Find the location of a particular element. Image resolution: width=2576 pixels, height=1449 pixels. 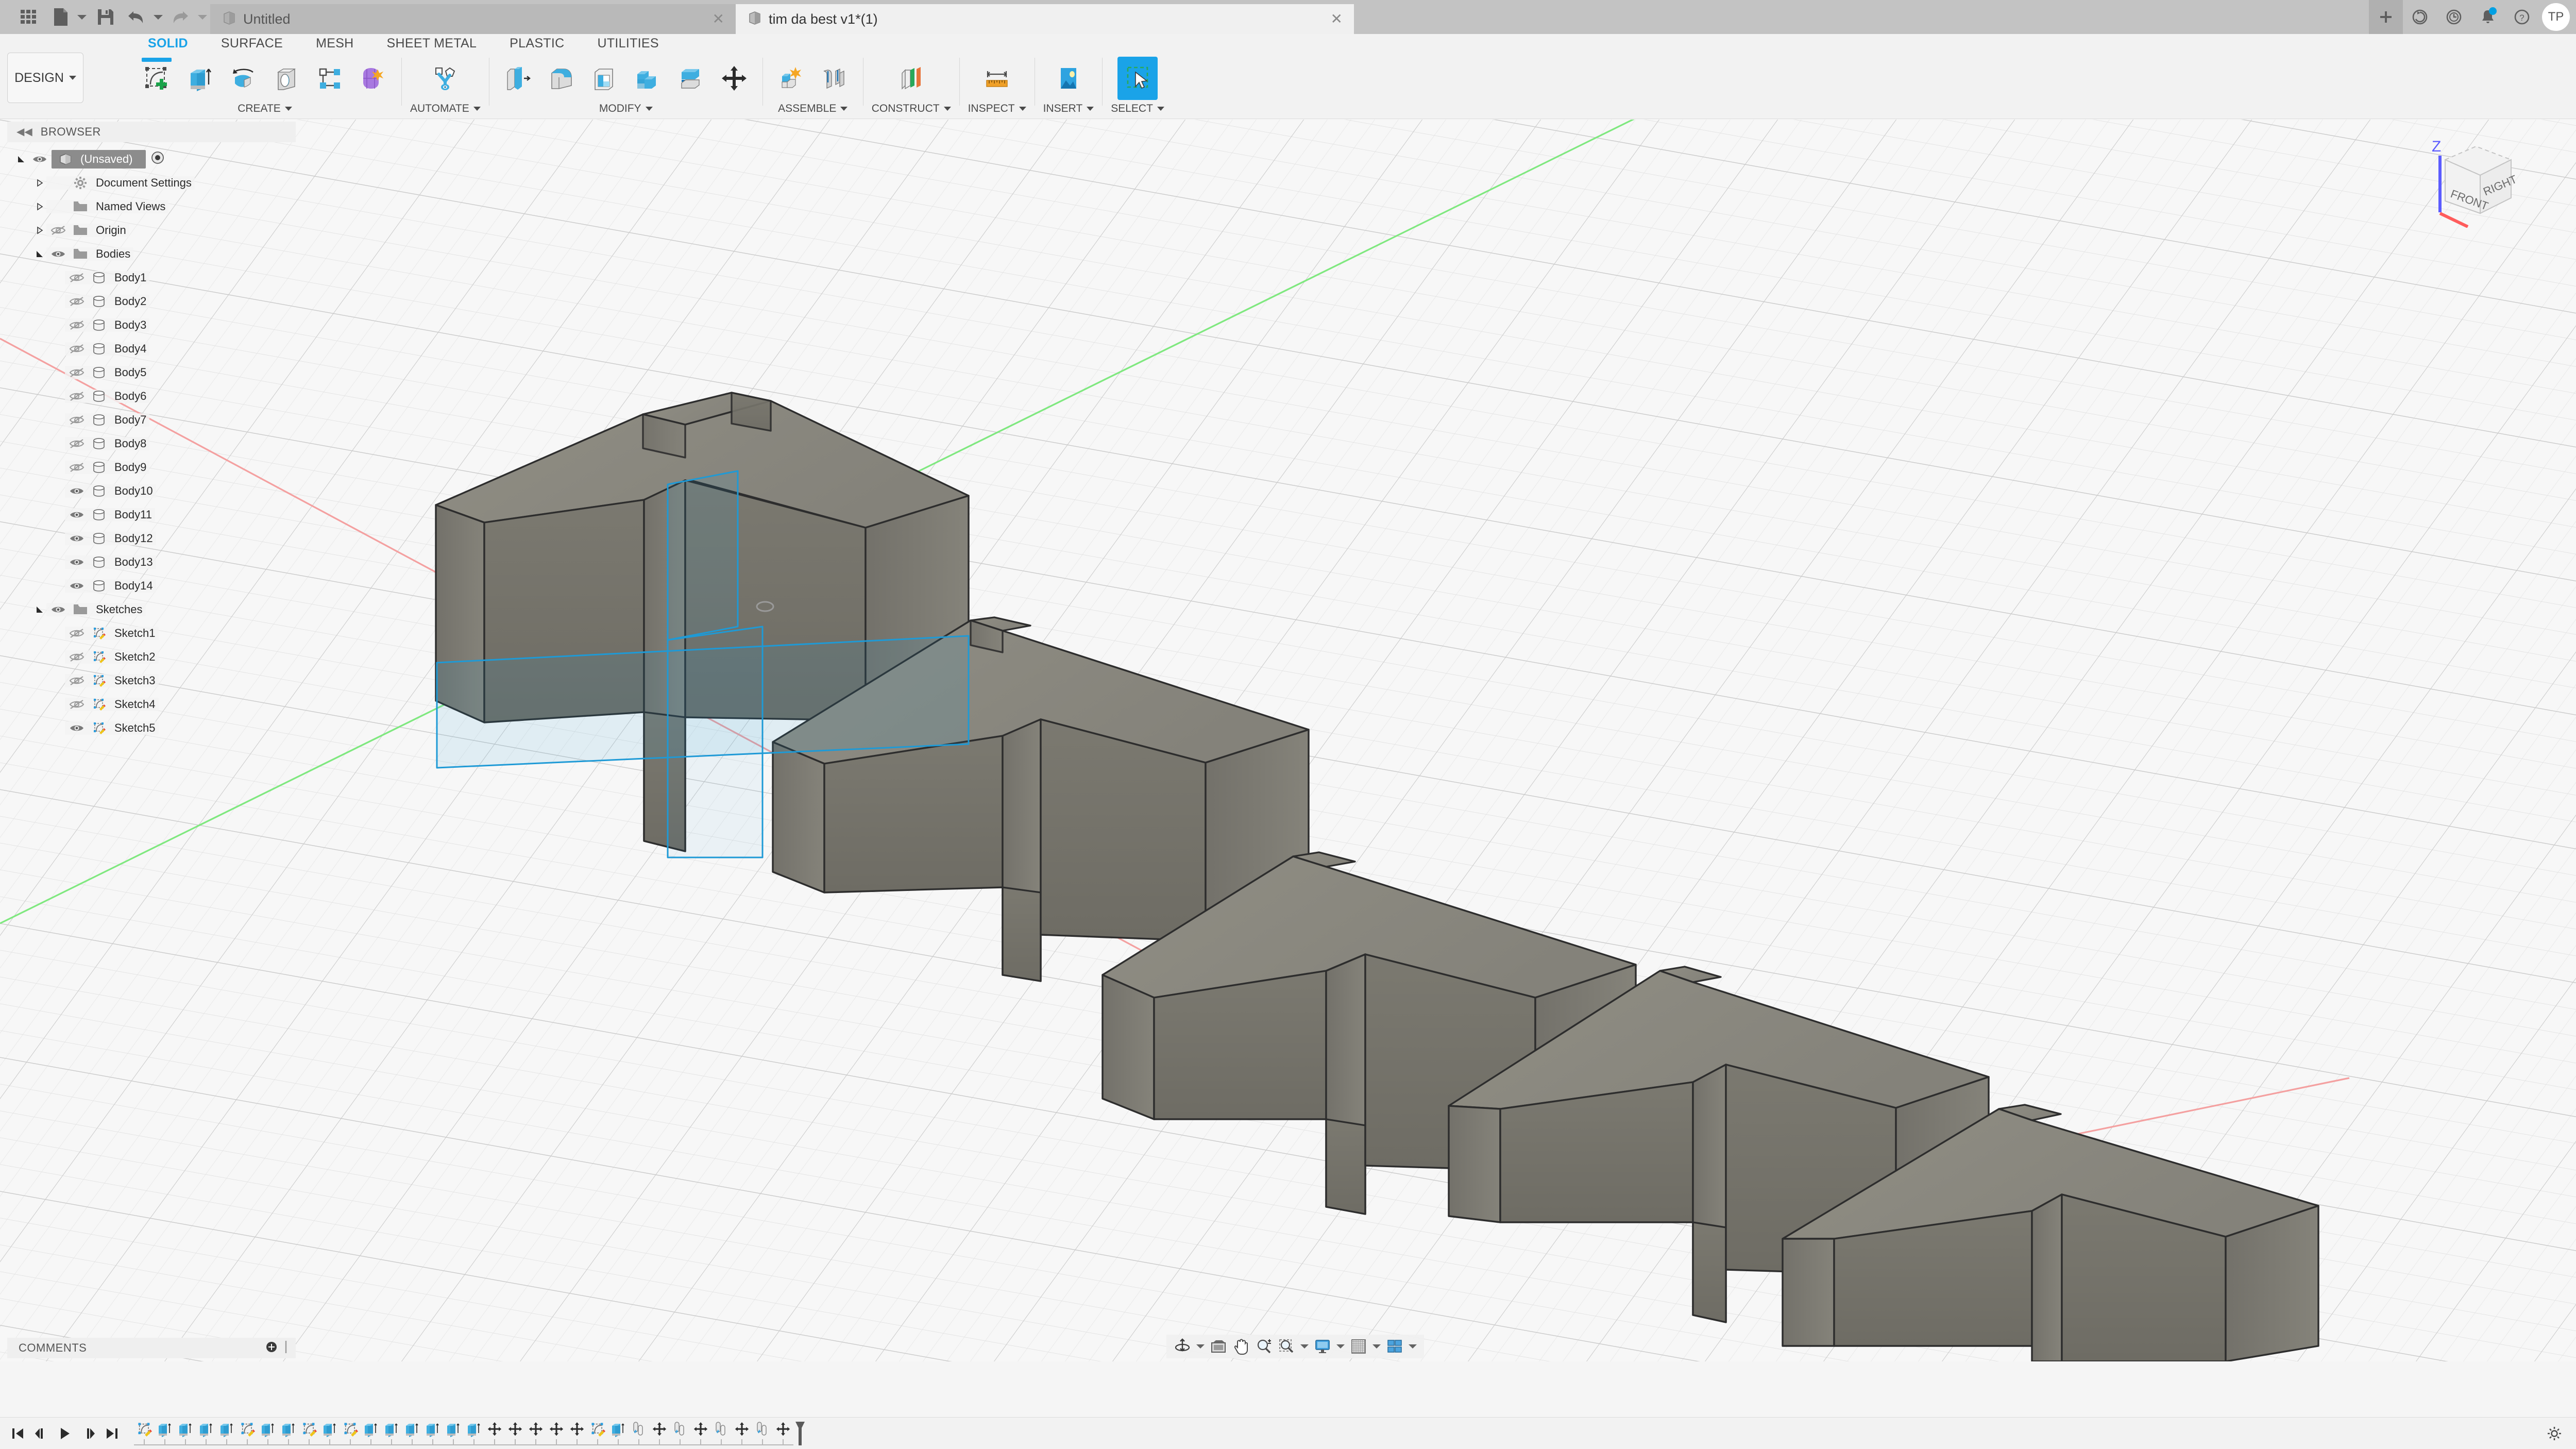

help-icon: ? is located at coordinates (2522, 17).